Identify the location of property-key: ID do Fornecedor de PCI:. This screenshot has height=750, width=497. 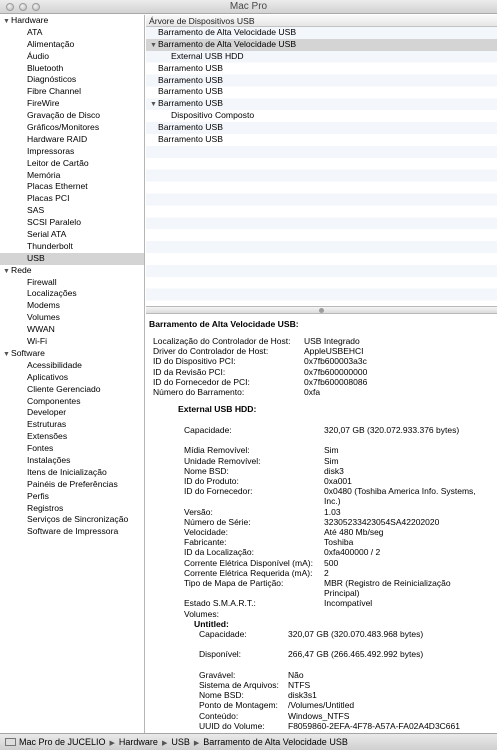
(201, 381).